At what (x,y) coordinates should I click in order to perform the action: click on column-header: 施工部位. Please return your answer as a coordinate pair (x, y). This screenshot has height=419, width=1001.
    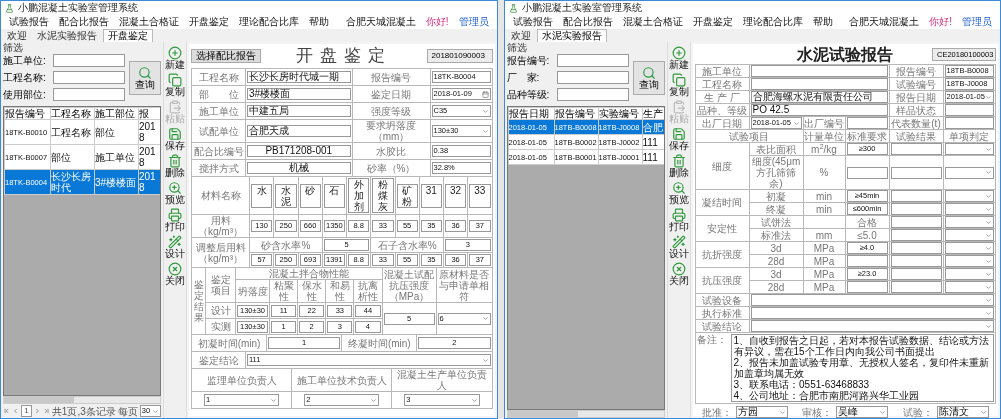
    Looking at the image, I should click on (116, 113).